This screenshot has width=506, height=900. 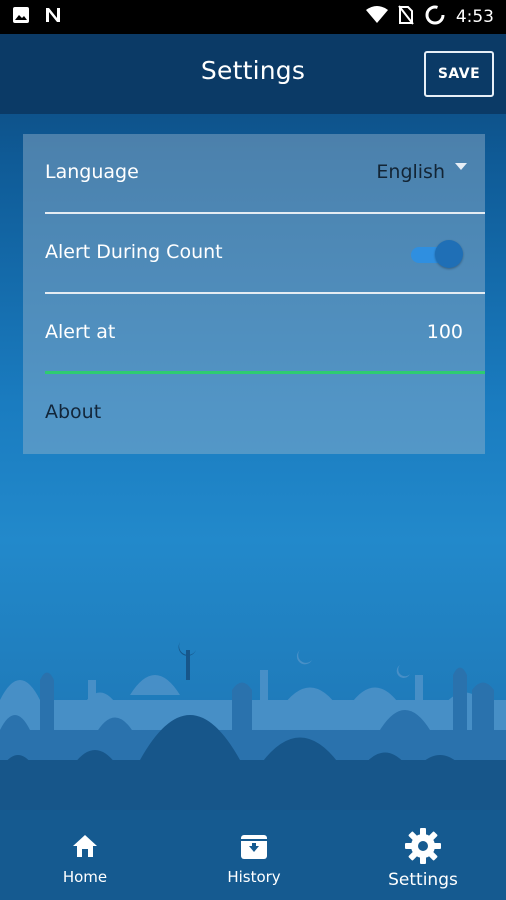 I want to click on language-value: English, so click(x=410, y=172).